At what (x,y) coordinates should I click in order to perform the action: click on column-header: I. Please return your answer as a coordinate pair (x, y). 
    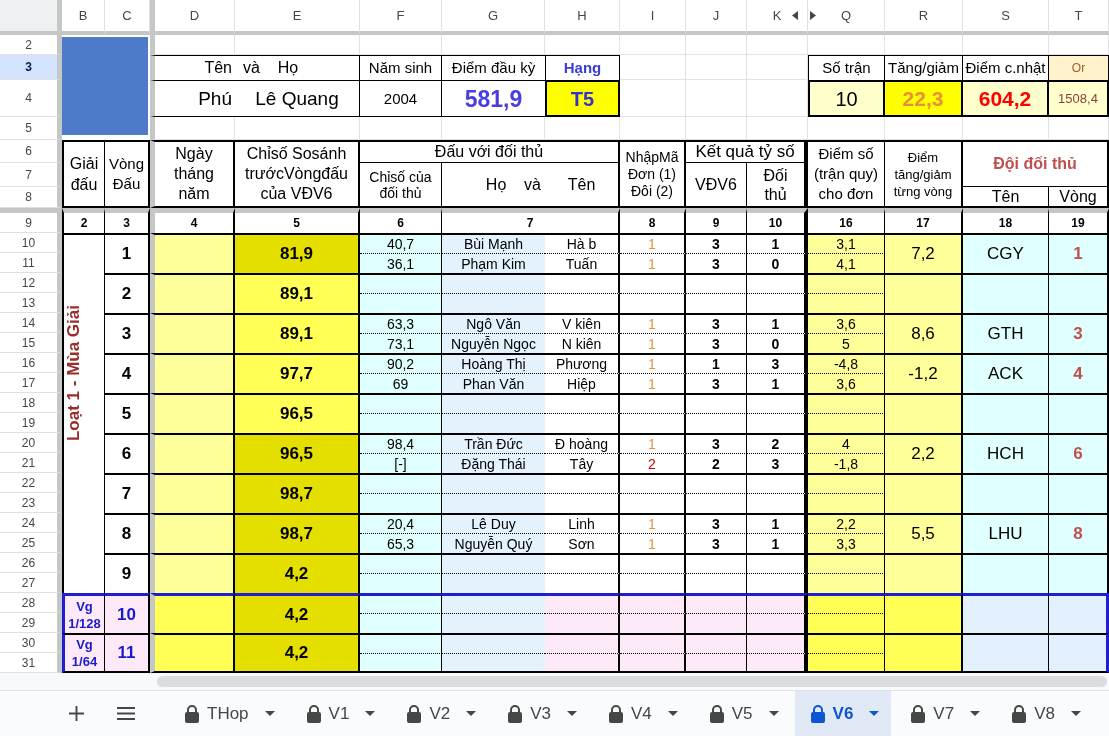
    Looking at the image, I should click on (653, 17).